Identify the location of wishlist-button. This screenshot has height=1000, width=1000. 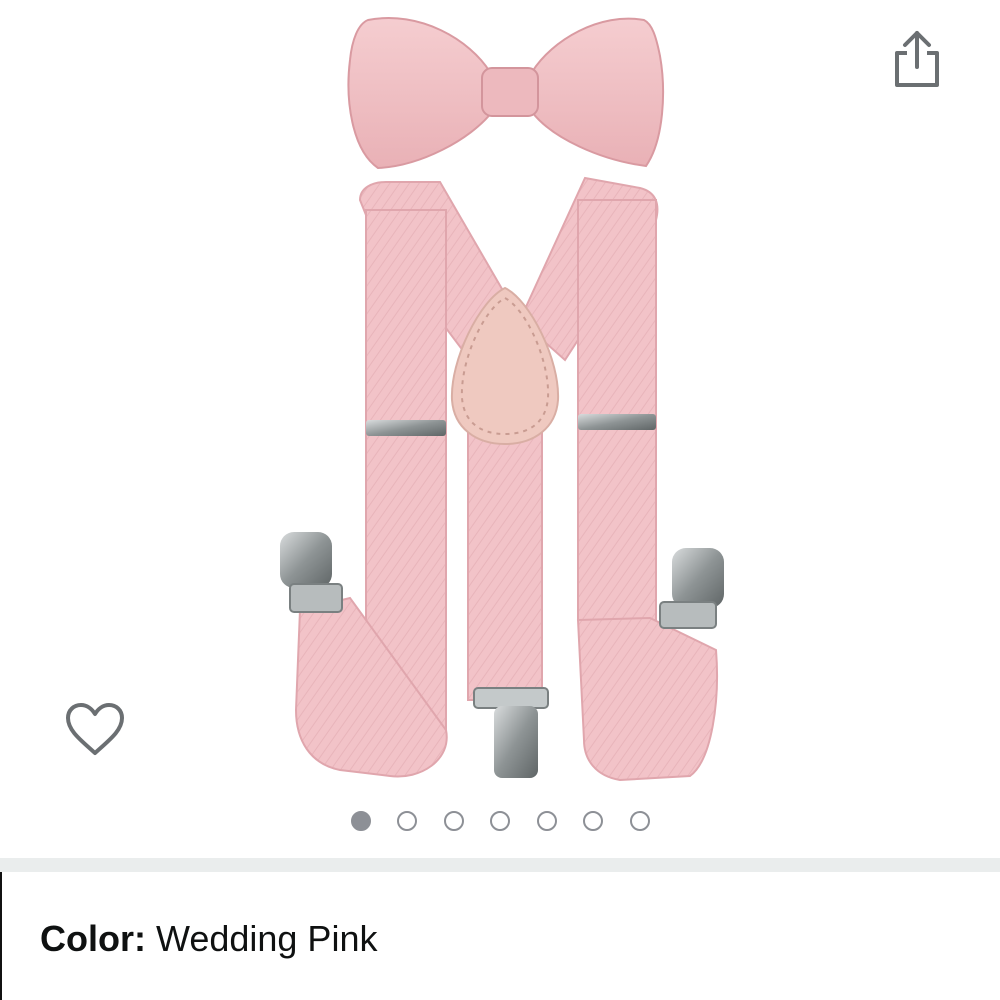
(95, 729).